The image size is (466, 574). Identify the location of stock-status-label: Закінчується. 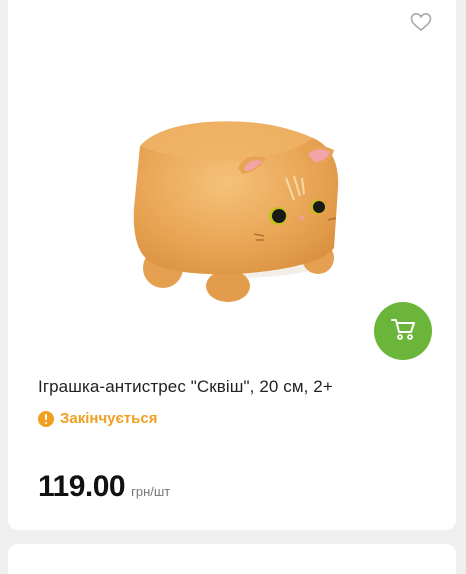
(109, 418).